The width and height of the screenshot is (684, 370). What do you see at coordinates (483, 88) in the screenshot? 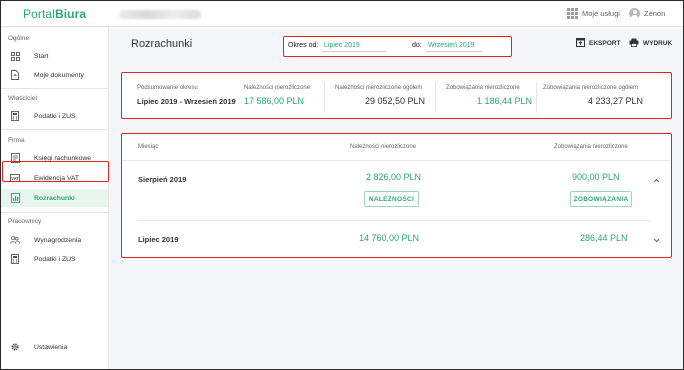
I see `summary-liabilities-title: Zobowiązania nierozliczone` at bounding box center [483, 88].